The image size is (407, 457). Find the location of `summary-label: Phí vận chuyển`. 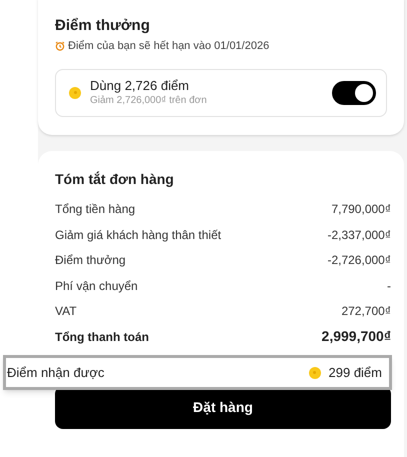

summary-label: Phí vận chuyển is located at coordinates (96, 286).